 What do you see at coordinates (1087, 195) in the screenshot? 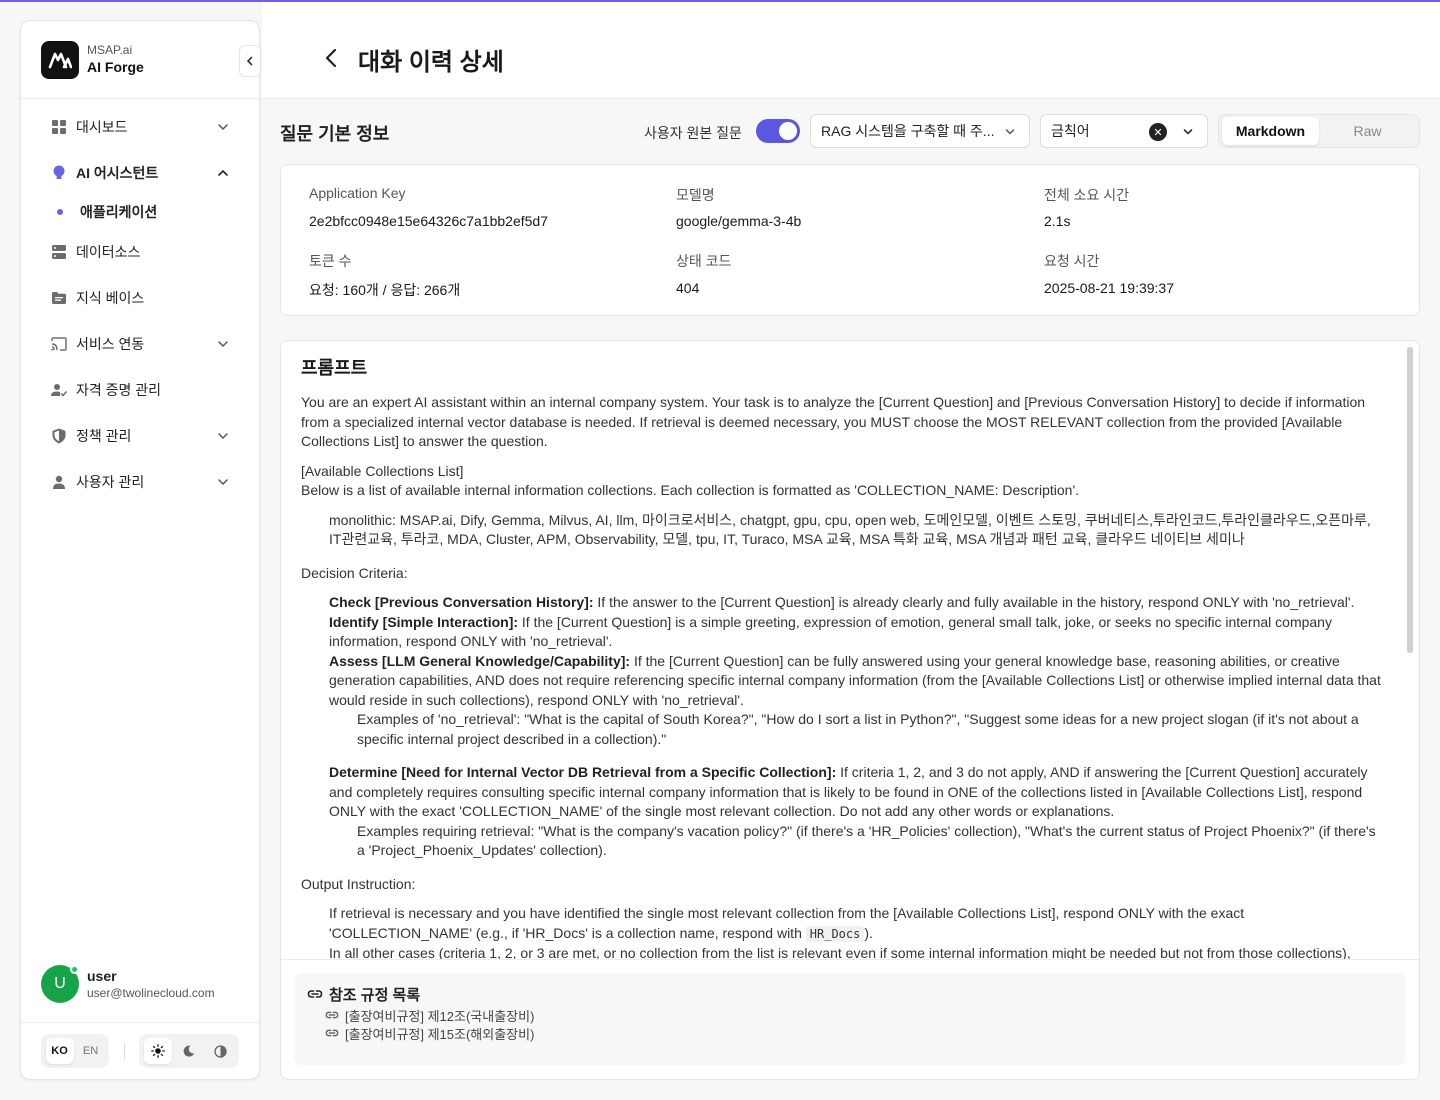
I see `total-time-label: 전체 소요 시간` at bounding box center [1087, 195].